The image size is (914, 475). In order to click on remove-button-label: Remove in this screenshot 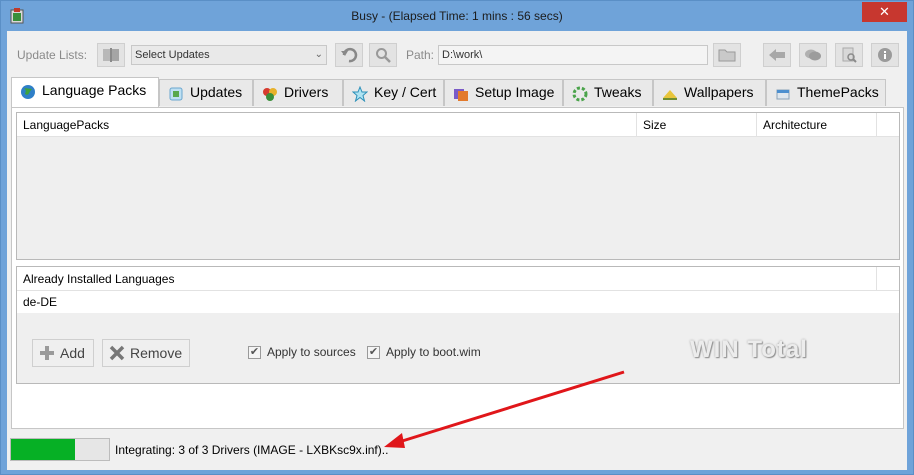, I will do `click(156, 353)`.